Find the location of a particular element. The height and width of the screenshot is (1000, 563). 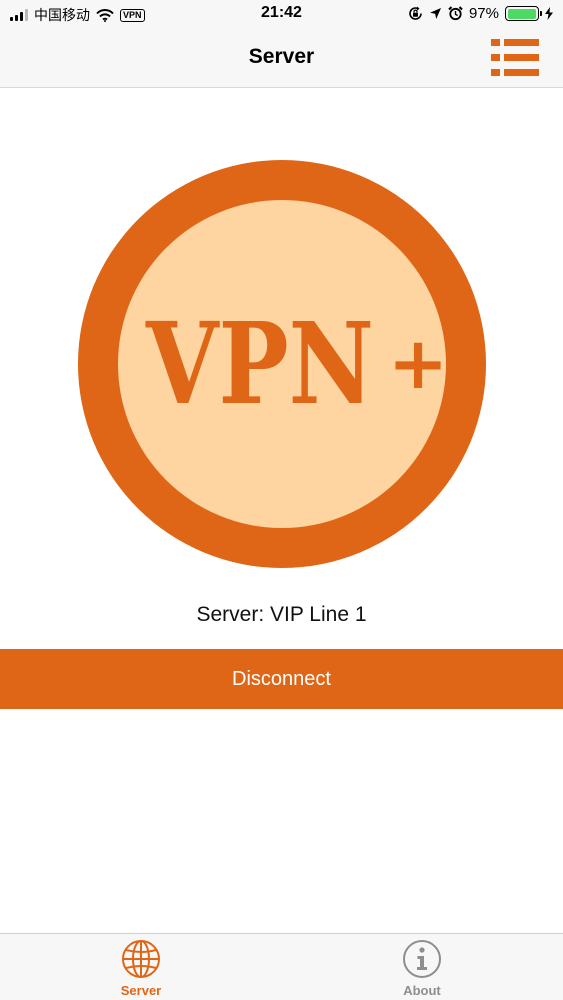

list-icon is located at coordinates (515, 57).